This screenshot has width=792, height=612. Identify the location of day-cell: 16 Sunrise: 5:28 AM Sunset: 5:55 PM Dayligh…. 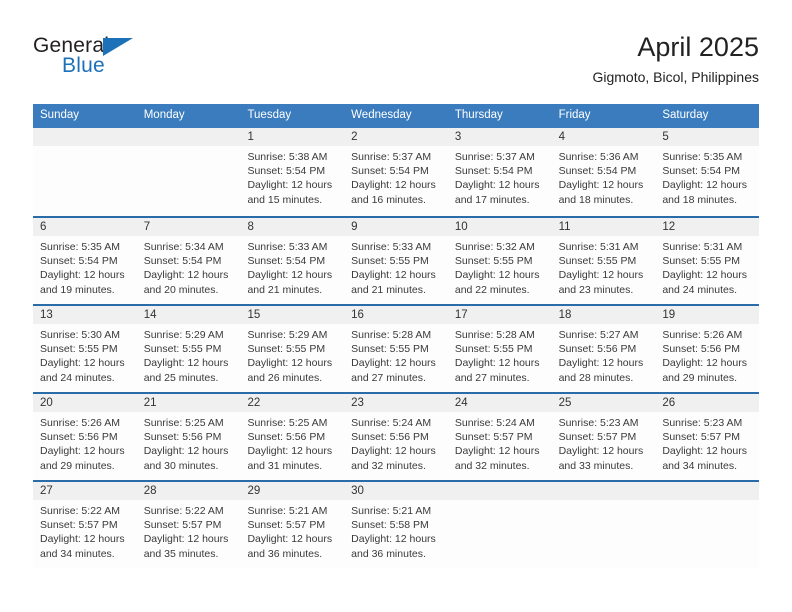
(396, 349).